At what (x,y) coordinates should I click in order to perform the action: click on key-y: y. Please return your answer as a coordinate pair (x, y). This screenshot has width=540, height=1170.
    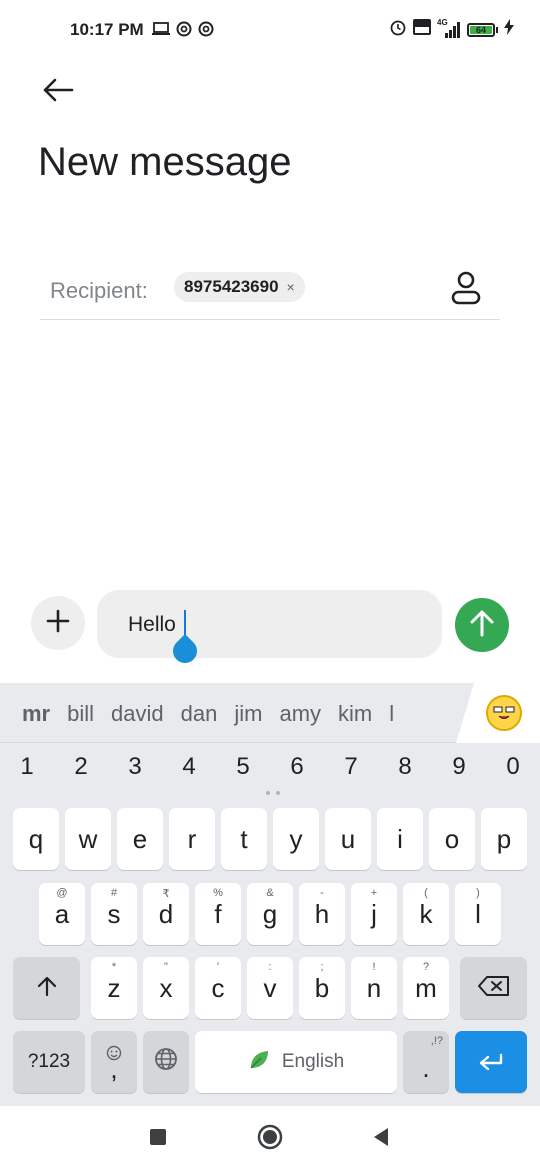
    Looking at the image, I should click on (296, 839).